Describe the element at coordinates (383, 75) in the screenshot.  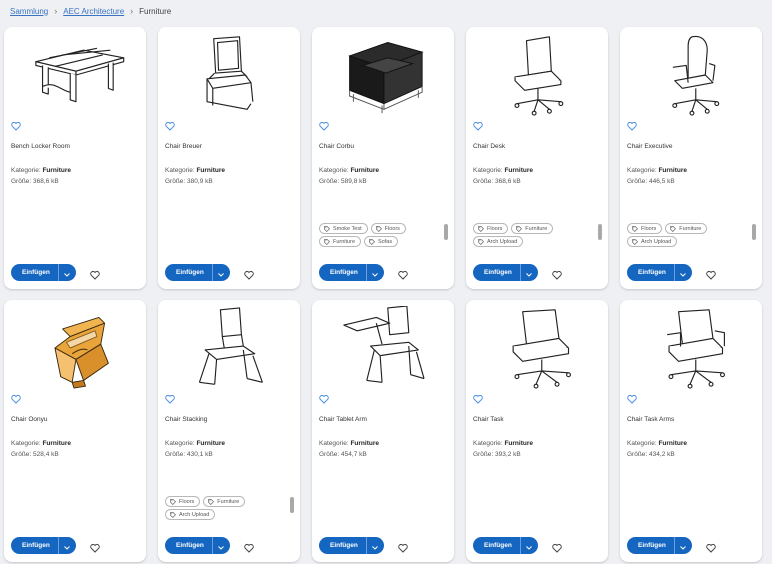
I see `armchair-image` at that location.